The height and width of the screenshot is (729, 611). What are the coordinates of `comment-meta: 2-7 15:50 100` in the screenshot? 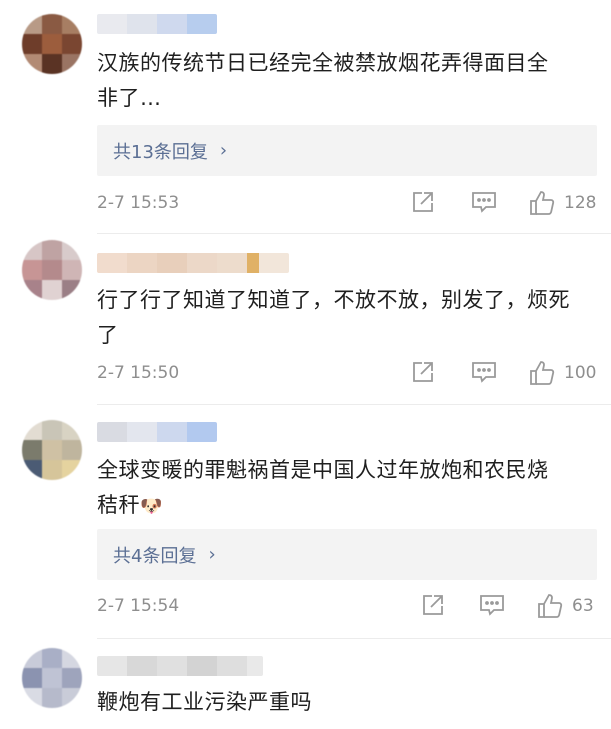 It's located at (347, 374).